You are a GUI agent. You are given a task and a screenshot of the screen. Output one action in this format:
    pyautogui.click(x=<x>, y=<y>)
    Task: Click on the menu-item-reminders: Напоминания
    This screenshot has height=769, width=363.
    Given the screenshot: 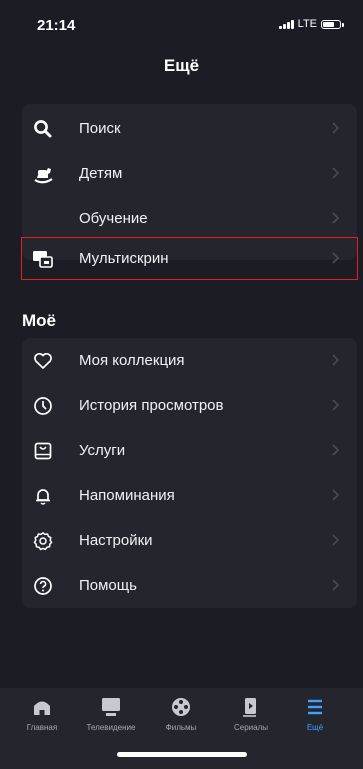 What is the action you would take?
    pyautogui.click(x=189, y=495)
    